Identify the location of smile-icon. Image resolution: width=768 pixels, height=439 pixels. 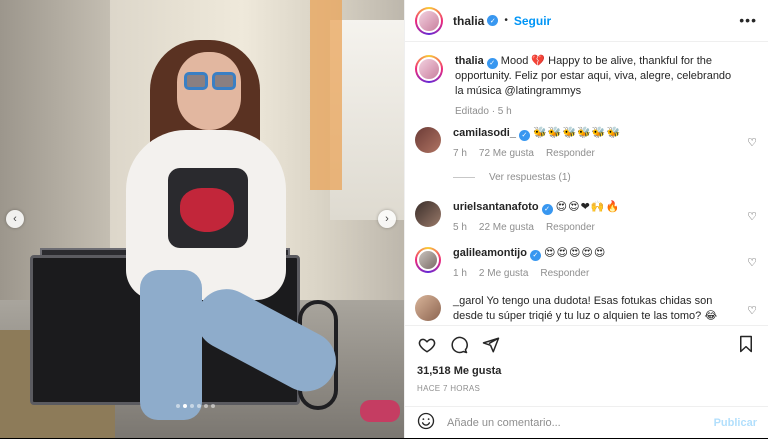
(427, 423).